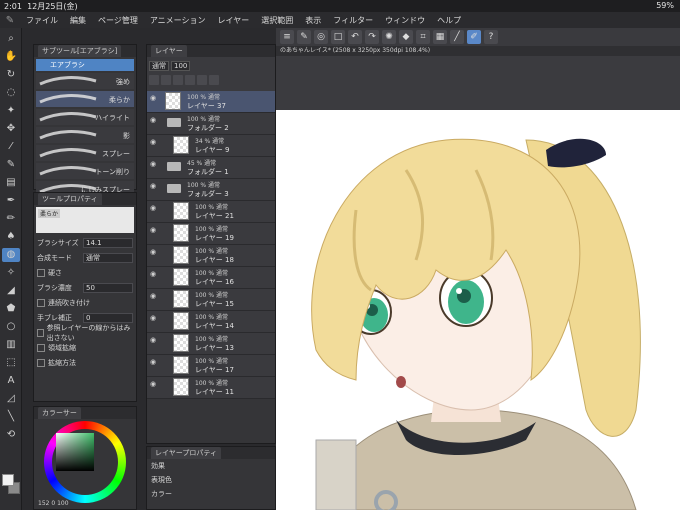 The image size is (680, 510). I want to click on layer-row: ◉ 45 % 通常 フォルダー 1, so click(211, 168).